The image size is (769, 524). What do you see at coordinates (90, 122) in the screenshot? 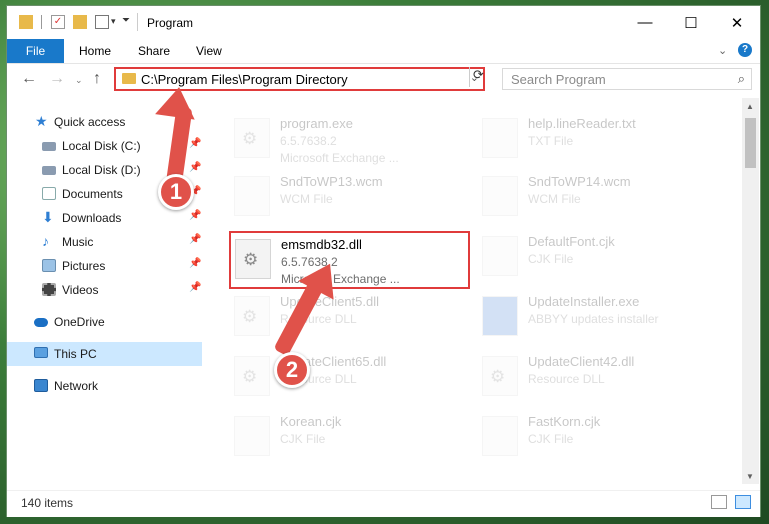
I see `sidebar-item-label: Quick access` at bounding box center [90, 122].